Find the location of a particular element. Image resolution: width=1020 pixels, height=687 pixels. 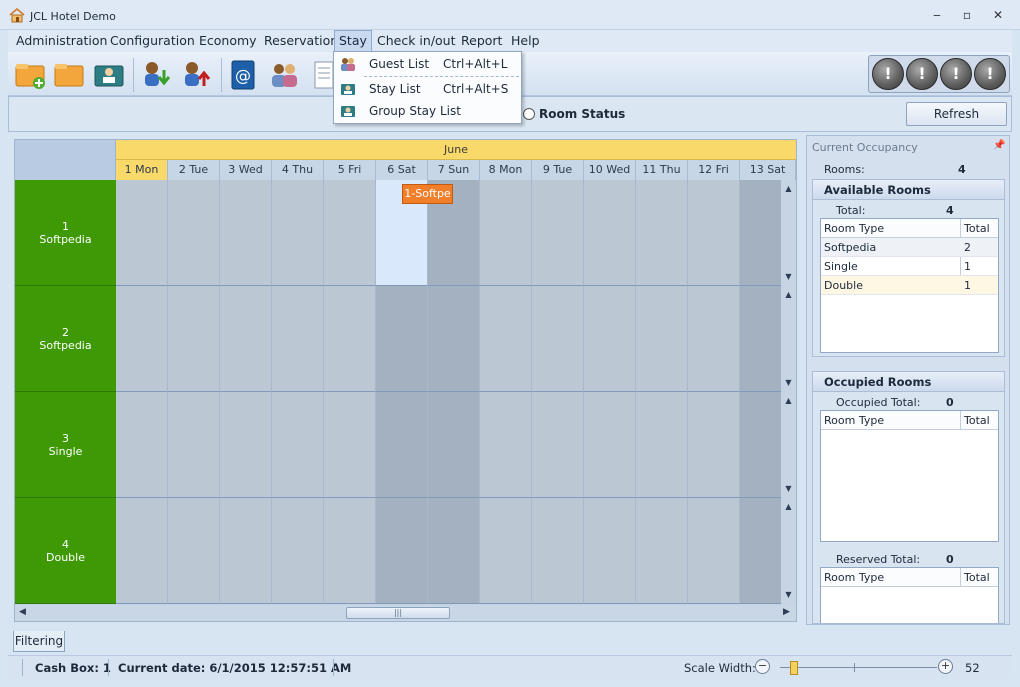

room-header: 2 Softpedia is located at coordinates (65, 339).